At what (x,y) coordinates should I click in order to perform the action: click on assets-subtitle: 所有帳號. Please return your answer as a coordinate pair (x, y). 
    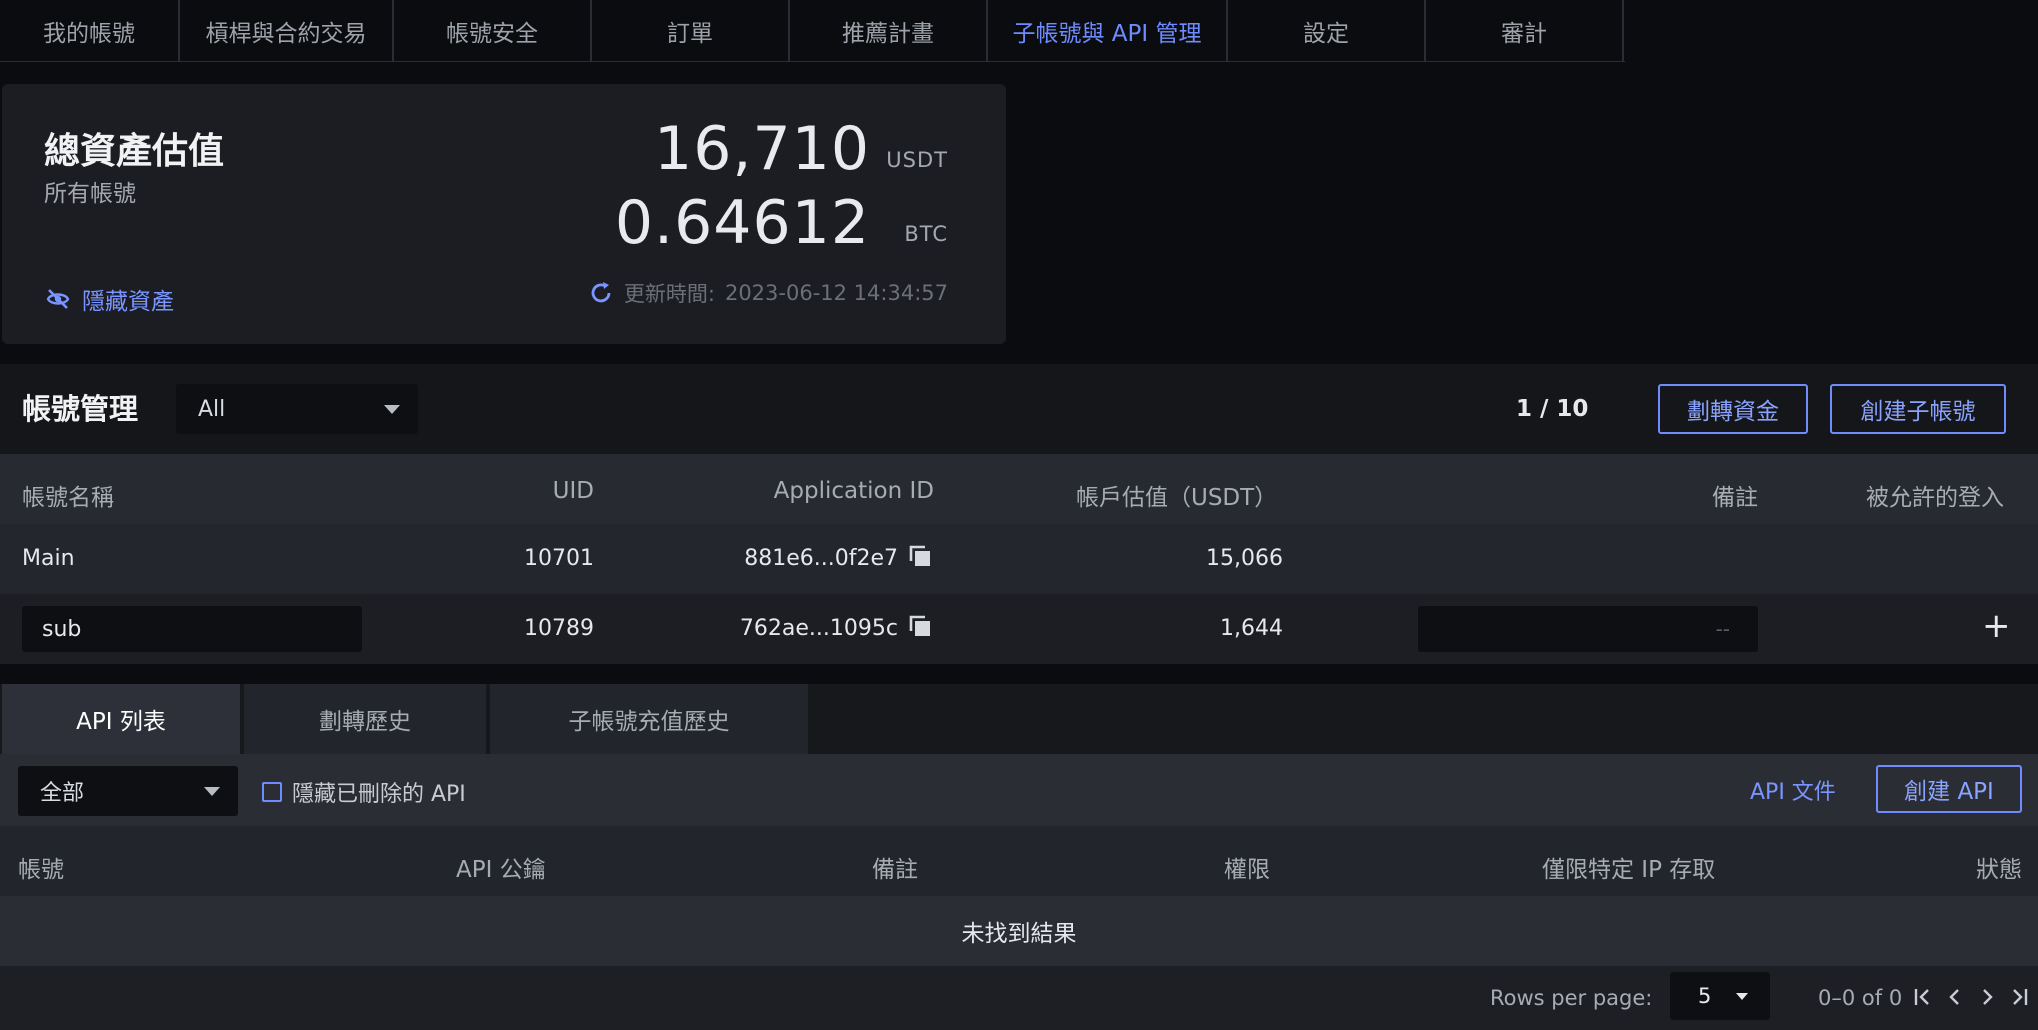
    Looking at the image, I should click on (90, 194).